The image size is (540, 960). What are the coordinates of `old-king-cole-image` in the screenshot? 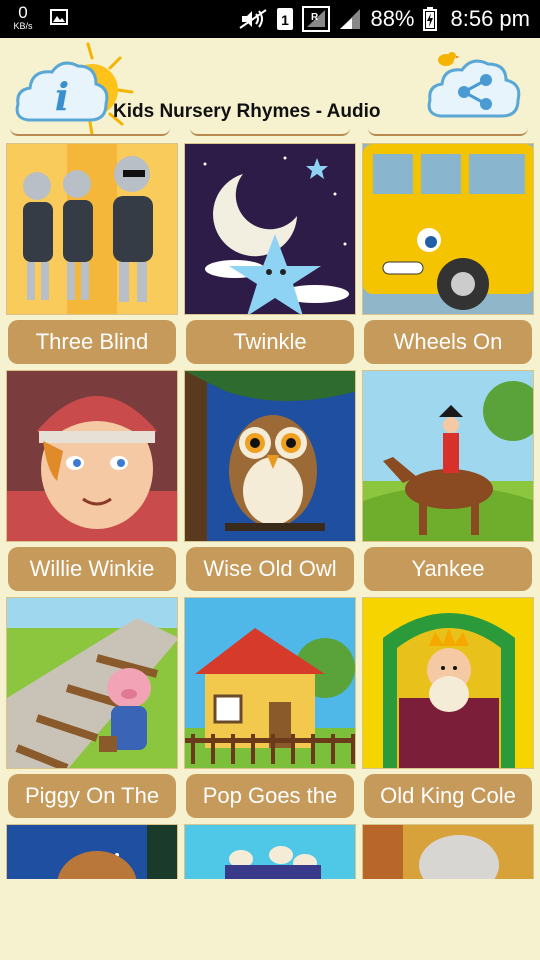 It's located at (448, 683).